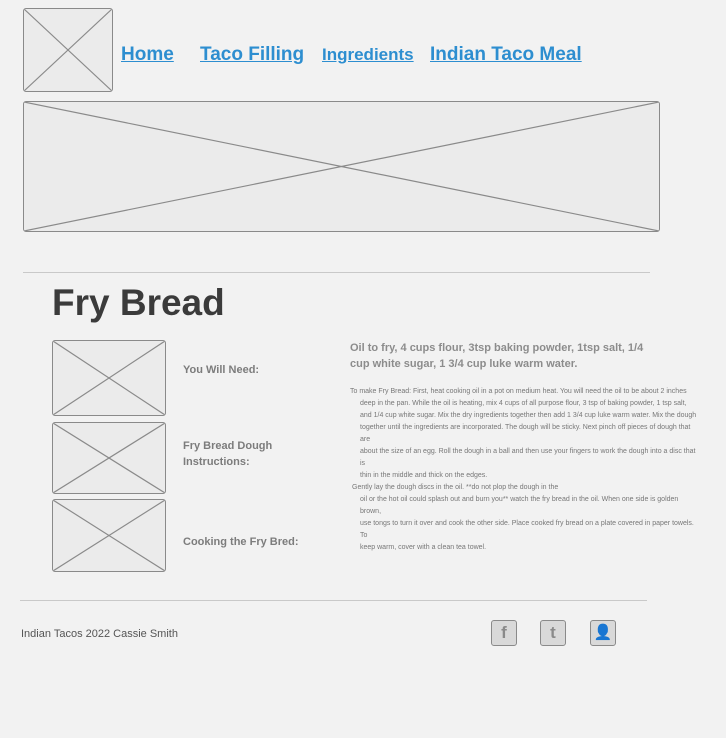  I want to click on twitter-icon: t, so click(553, 633).